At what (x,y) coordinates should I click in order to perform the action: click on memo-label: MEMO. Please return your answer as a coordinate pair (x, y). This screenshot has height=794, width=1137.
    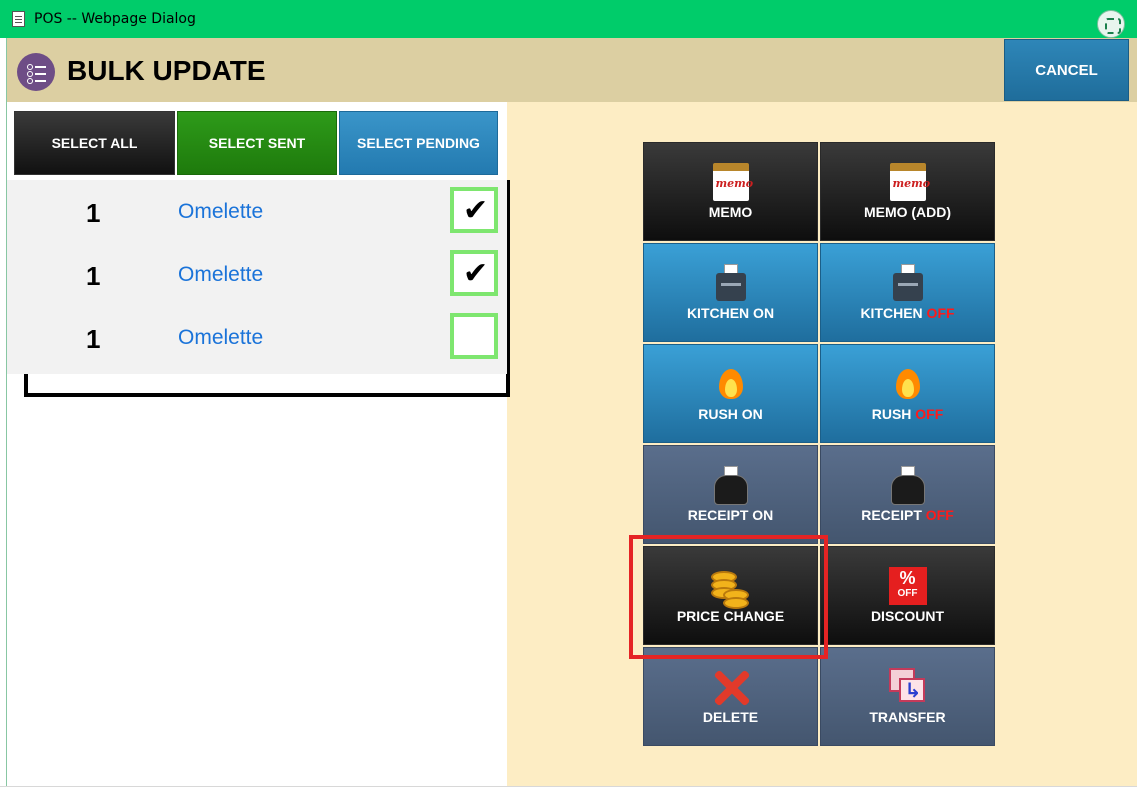
    Looking at the image, I should click on (730, 212).